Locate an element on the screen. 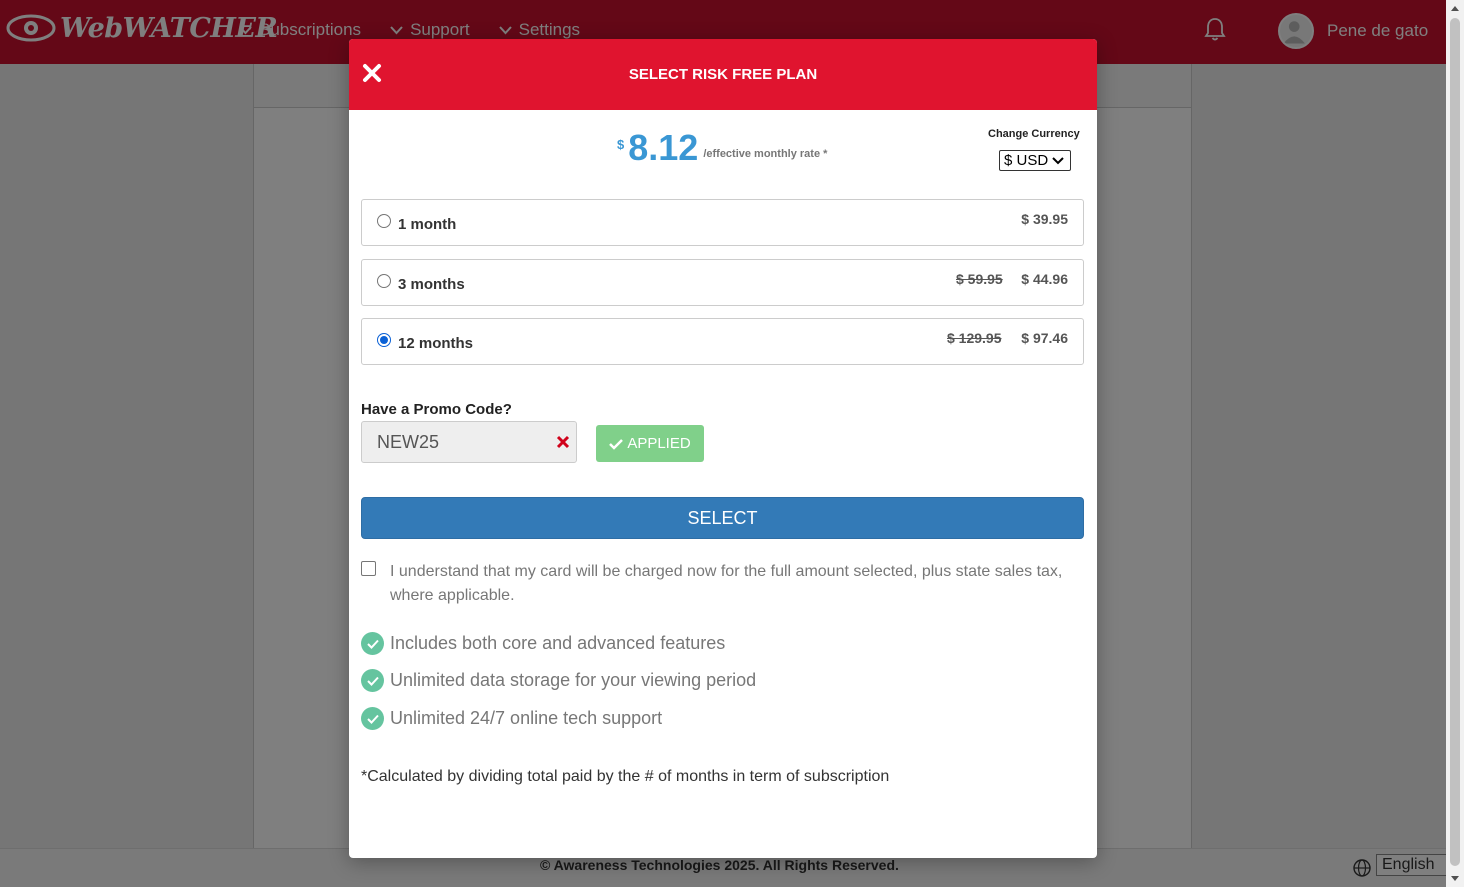  plan-old-price: $ 129.95 is located at coordinates (974, 338).